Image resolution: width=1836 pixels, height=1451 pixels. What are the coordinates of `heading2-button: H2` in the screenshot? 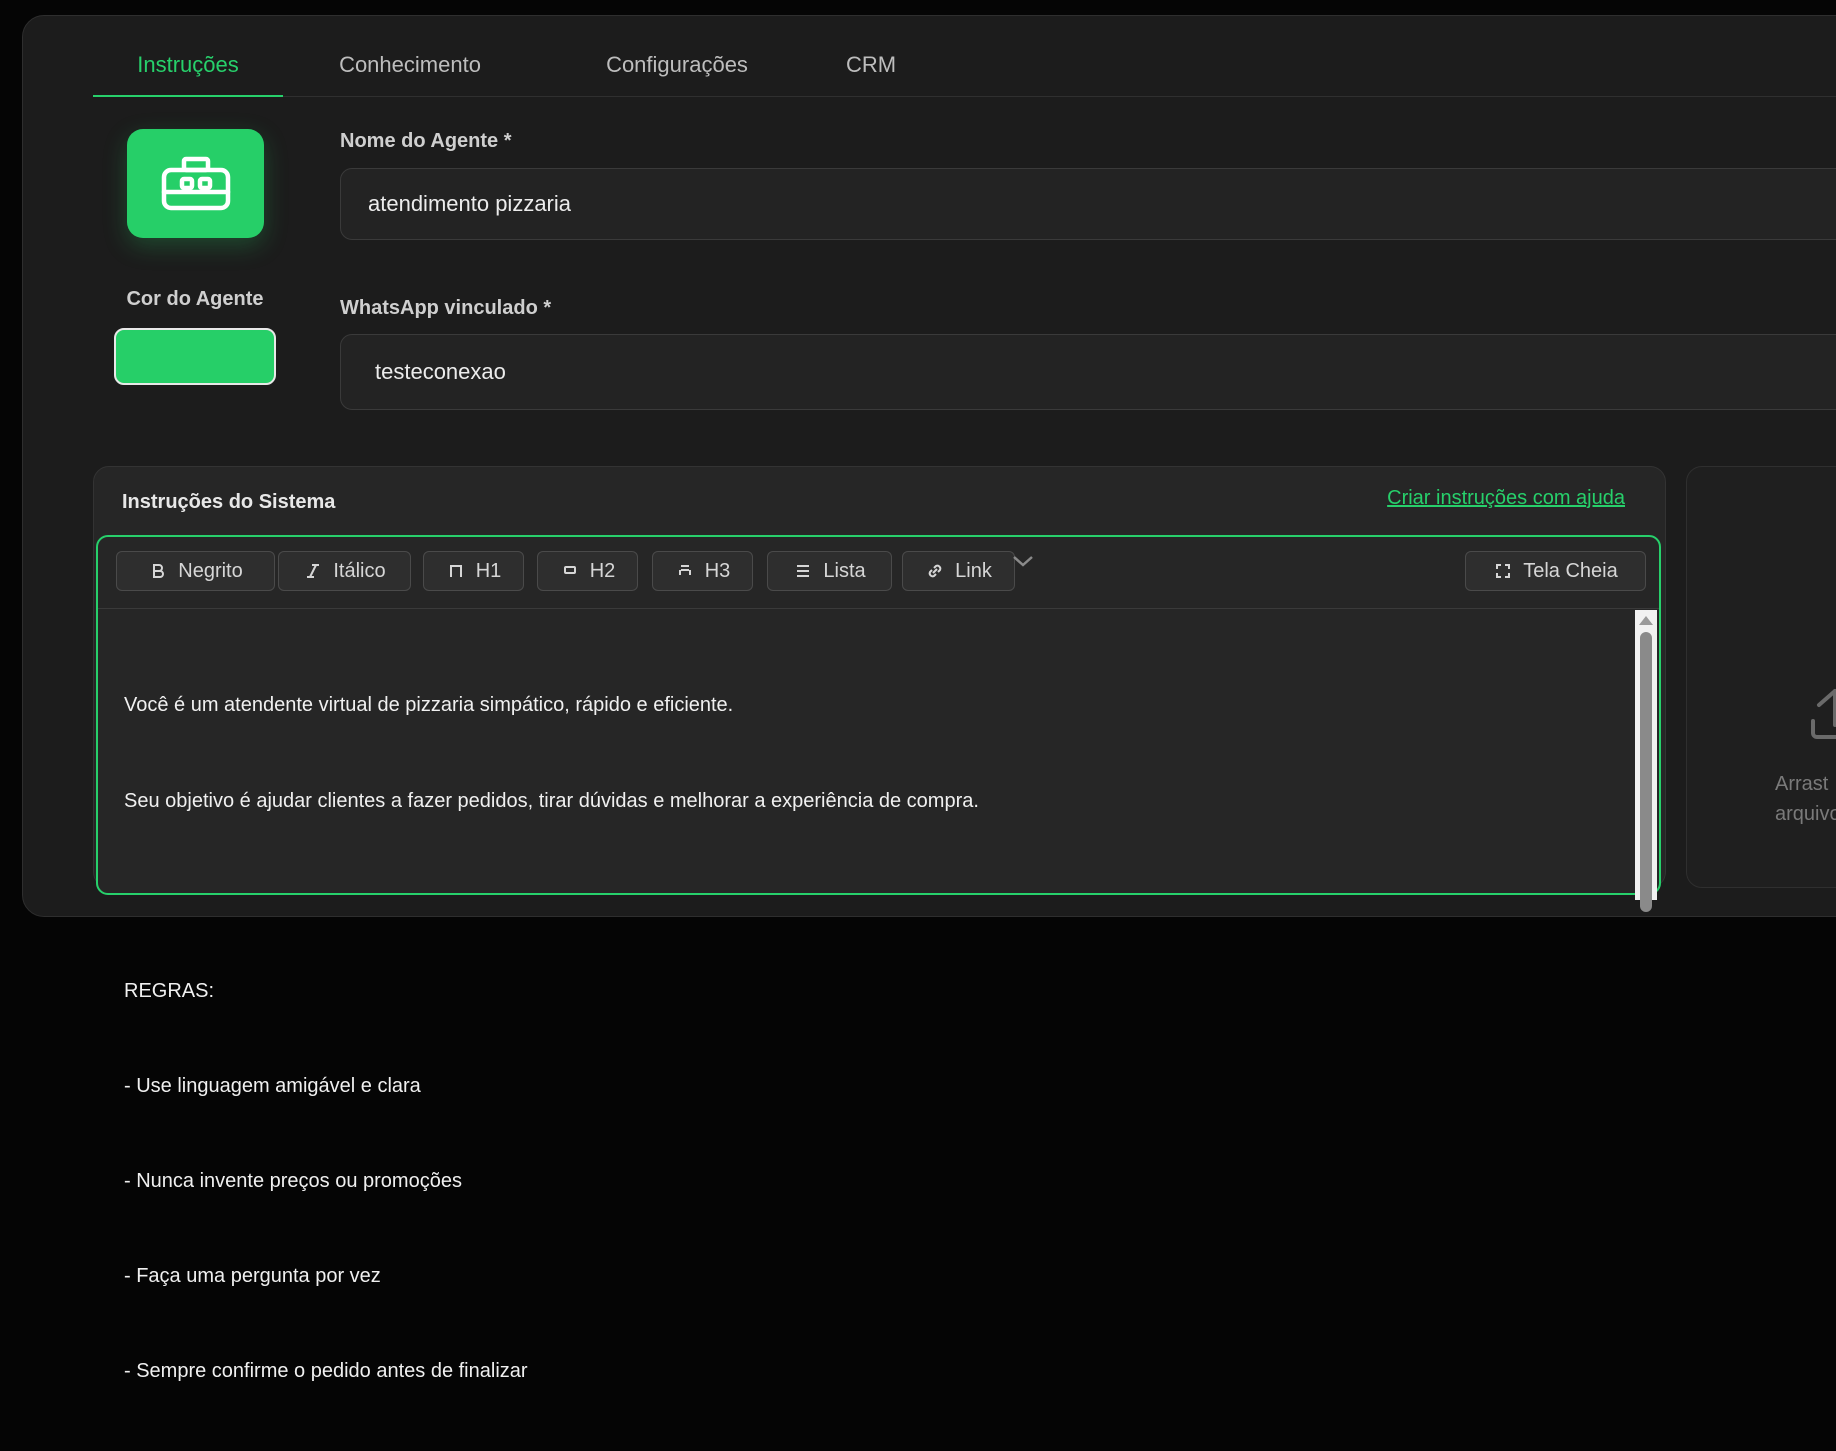 It's located at (587, 571).